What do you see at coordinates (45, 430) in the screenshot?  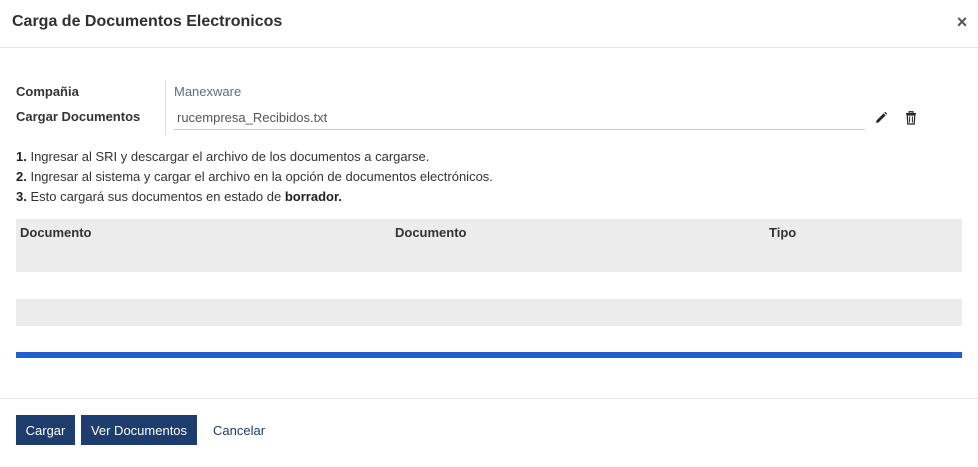 I see `cargar-button: Cargar` at bounding box center [45, 430].